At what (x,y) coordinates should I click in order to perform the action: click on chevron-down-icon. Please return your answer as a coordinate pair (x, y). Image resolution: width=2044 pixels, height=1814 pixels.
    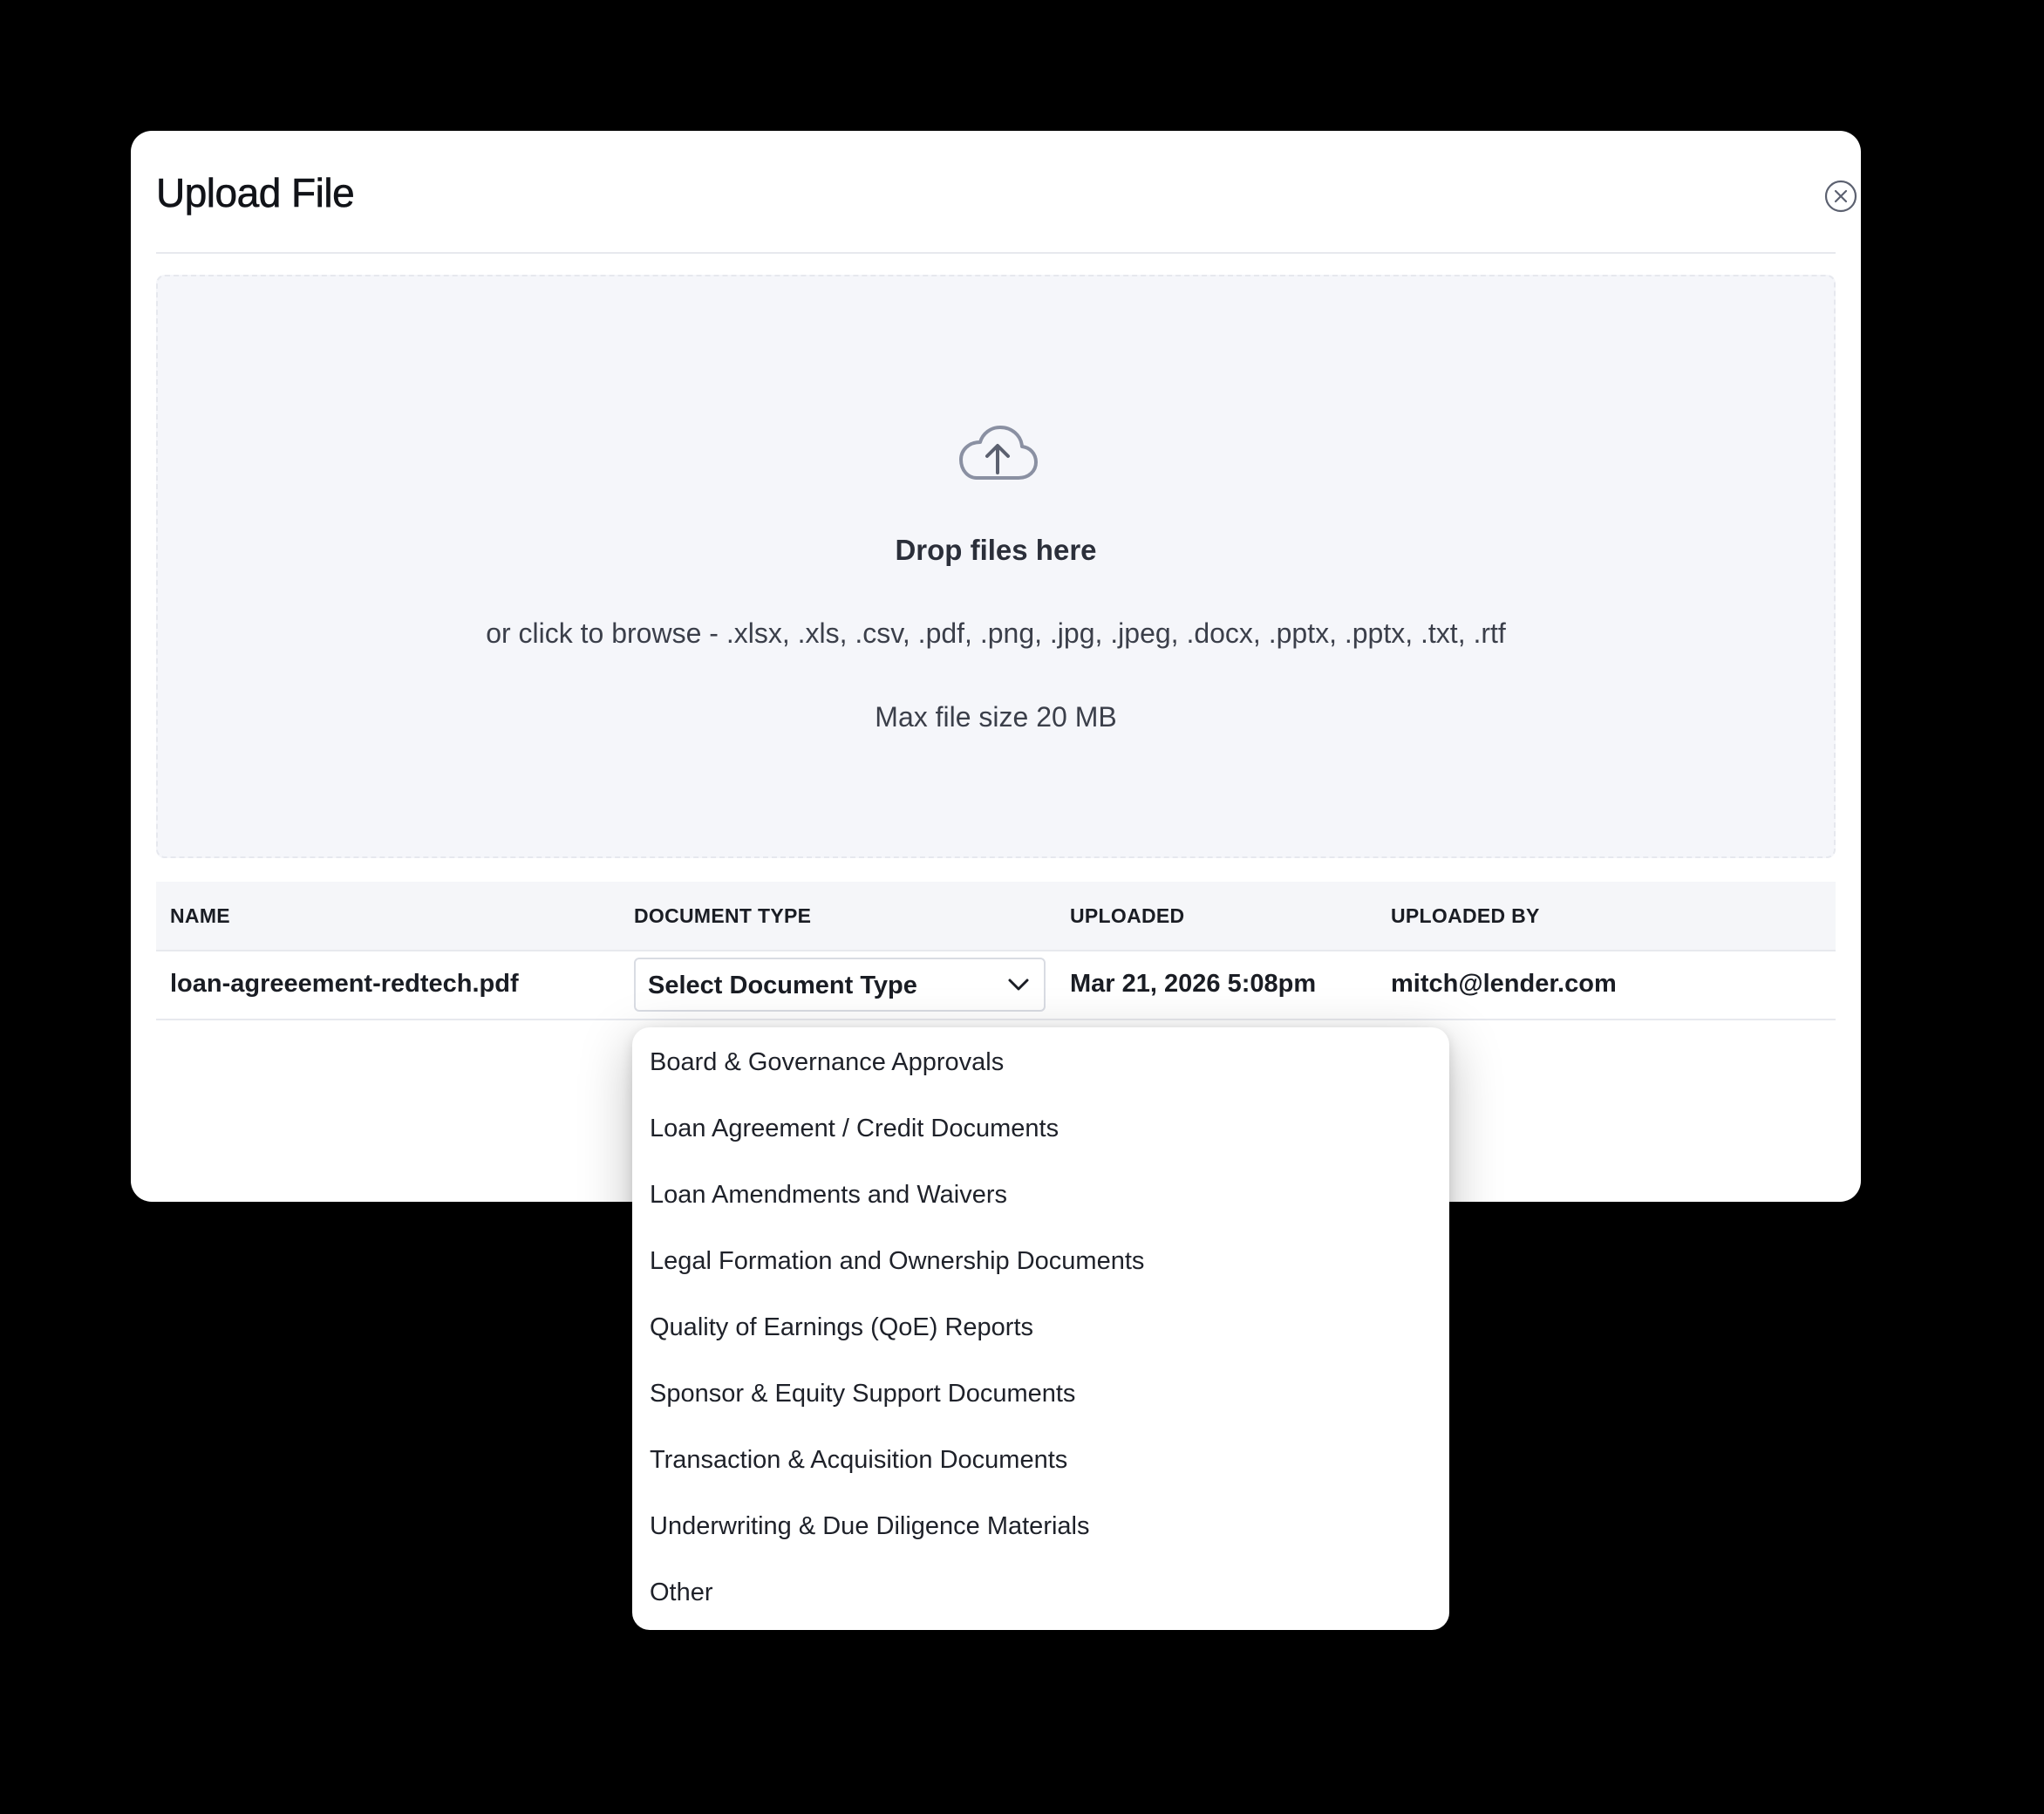
    Looking at the image, I should click on (1018, 985).